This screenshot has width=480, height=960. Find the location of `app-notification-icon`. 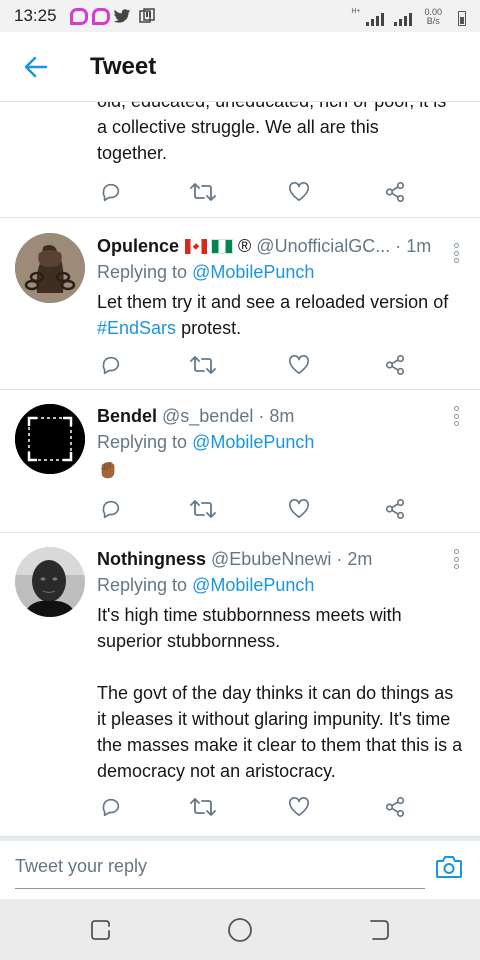

app-notification-icon is located at coordinates (100, 16).